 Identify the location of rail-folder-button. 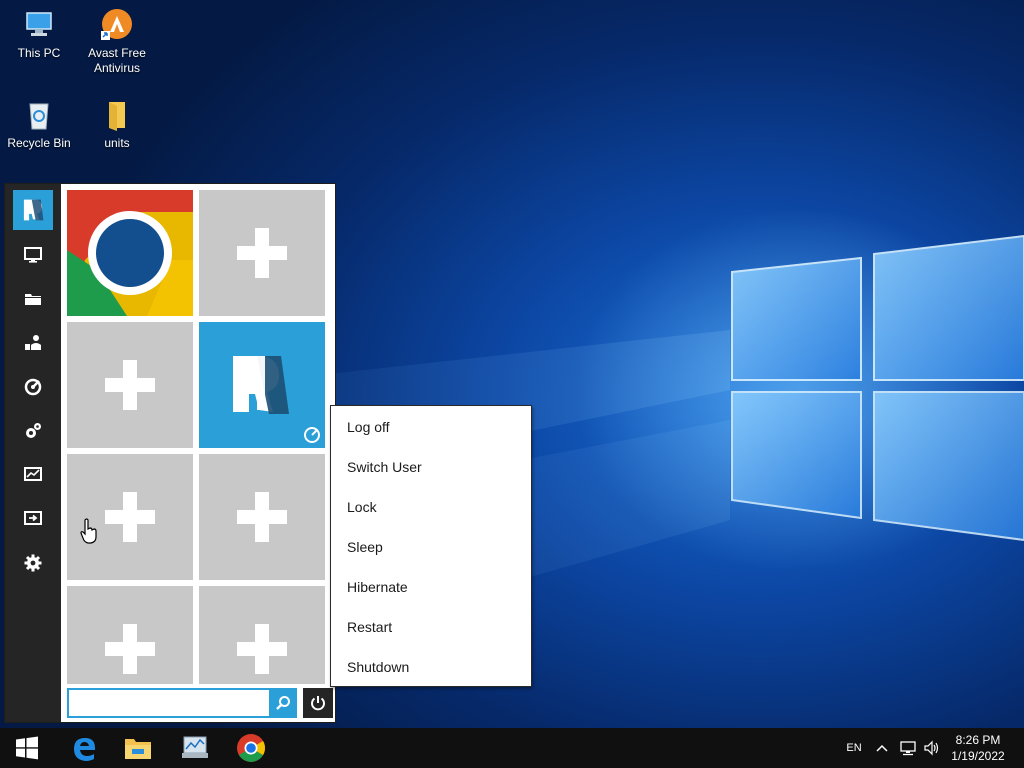
(33, 299).